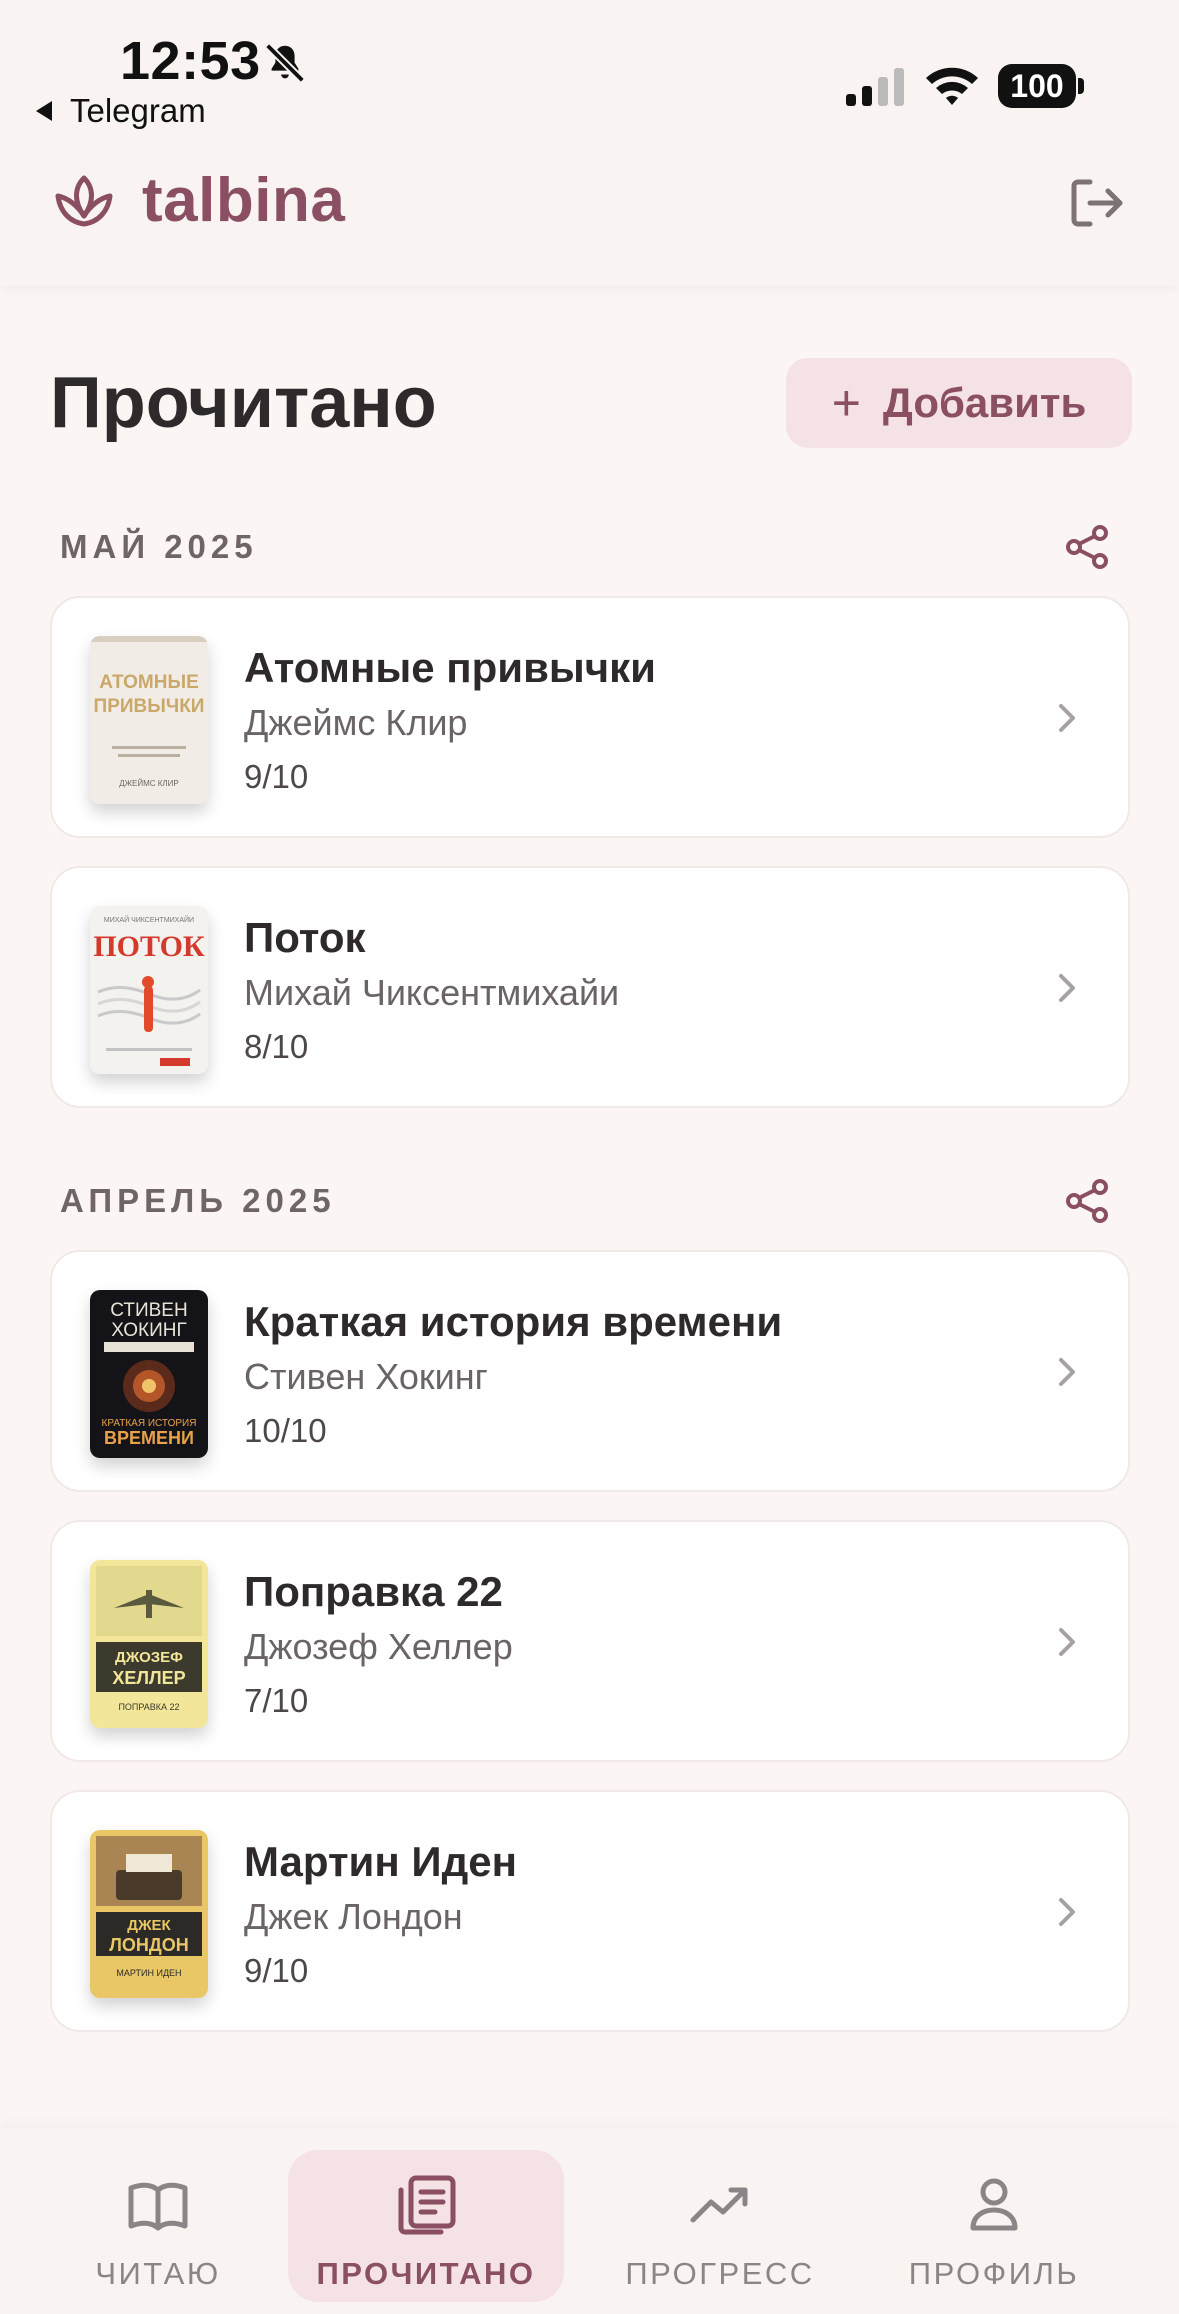 The image size is (1179, 2314). I want to click on book-cover: МИХАЙ ЧИКСЕНТМИХАЙИ ПОТОК, so click(149, 990).